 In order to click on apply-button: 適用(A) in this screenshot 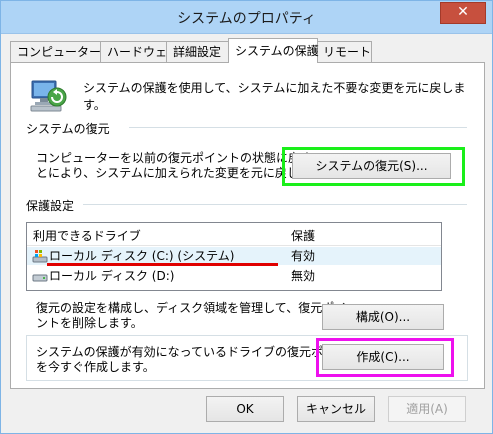, I will do `click(427, 409)`.